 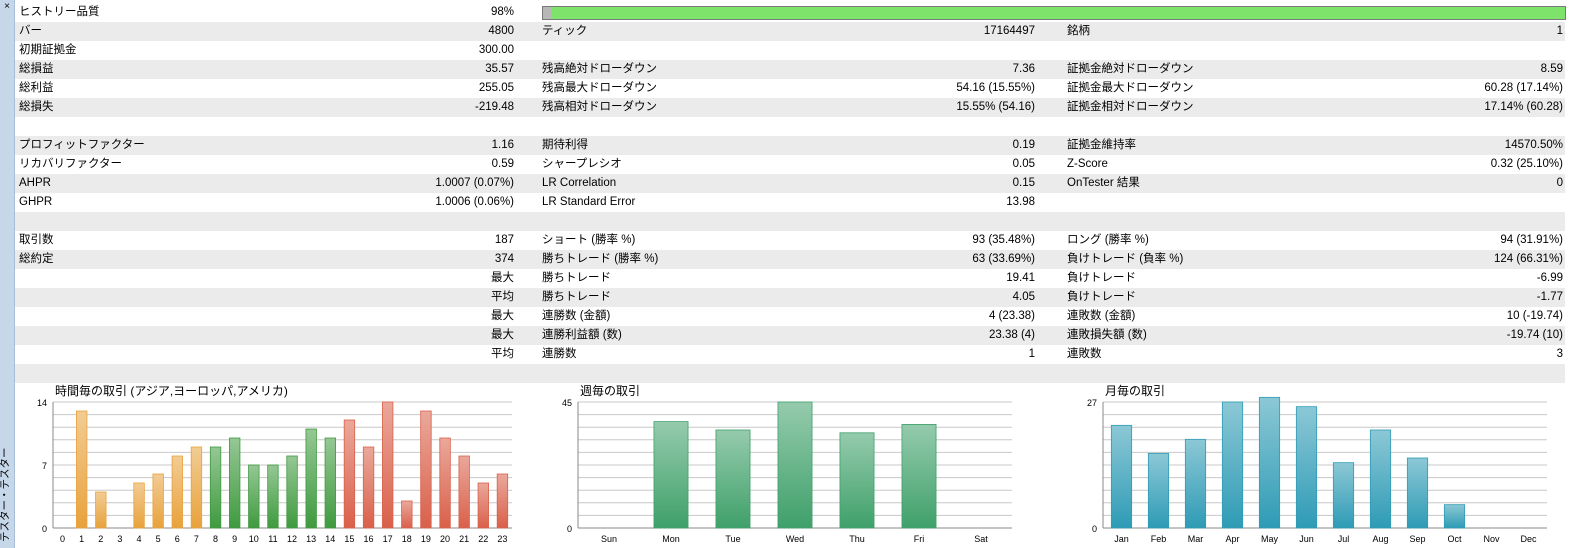 I want to click on stat-label: 連敗損失額 (数), so click(x=1107, y=335).